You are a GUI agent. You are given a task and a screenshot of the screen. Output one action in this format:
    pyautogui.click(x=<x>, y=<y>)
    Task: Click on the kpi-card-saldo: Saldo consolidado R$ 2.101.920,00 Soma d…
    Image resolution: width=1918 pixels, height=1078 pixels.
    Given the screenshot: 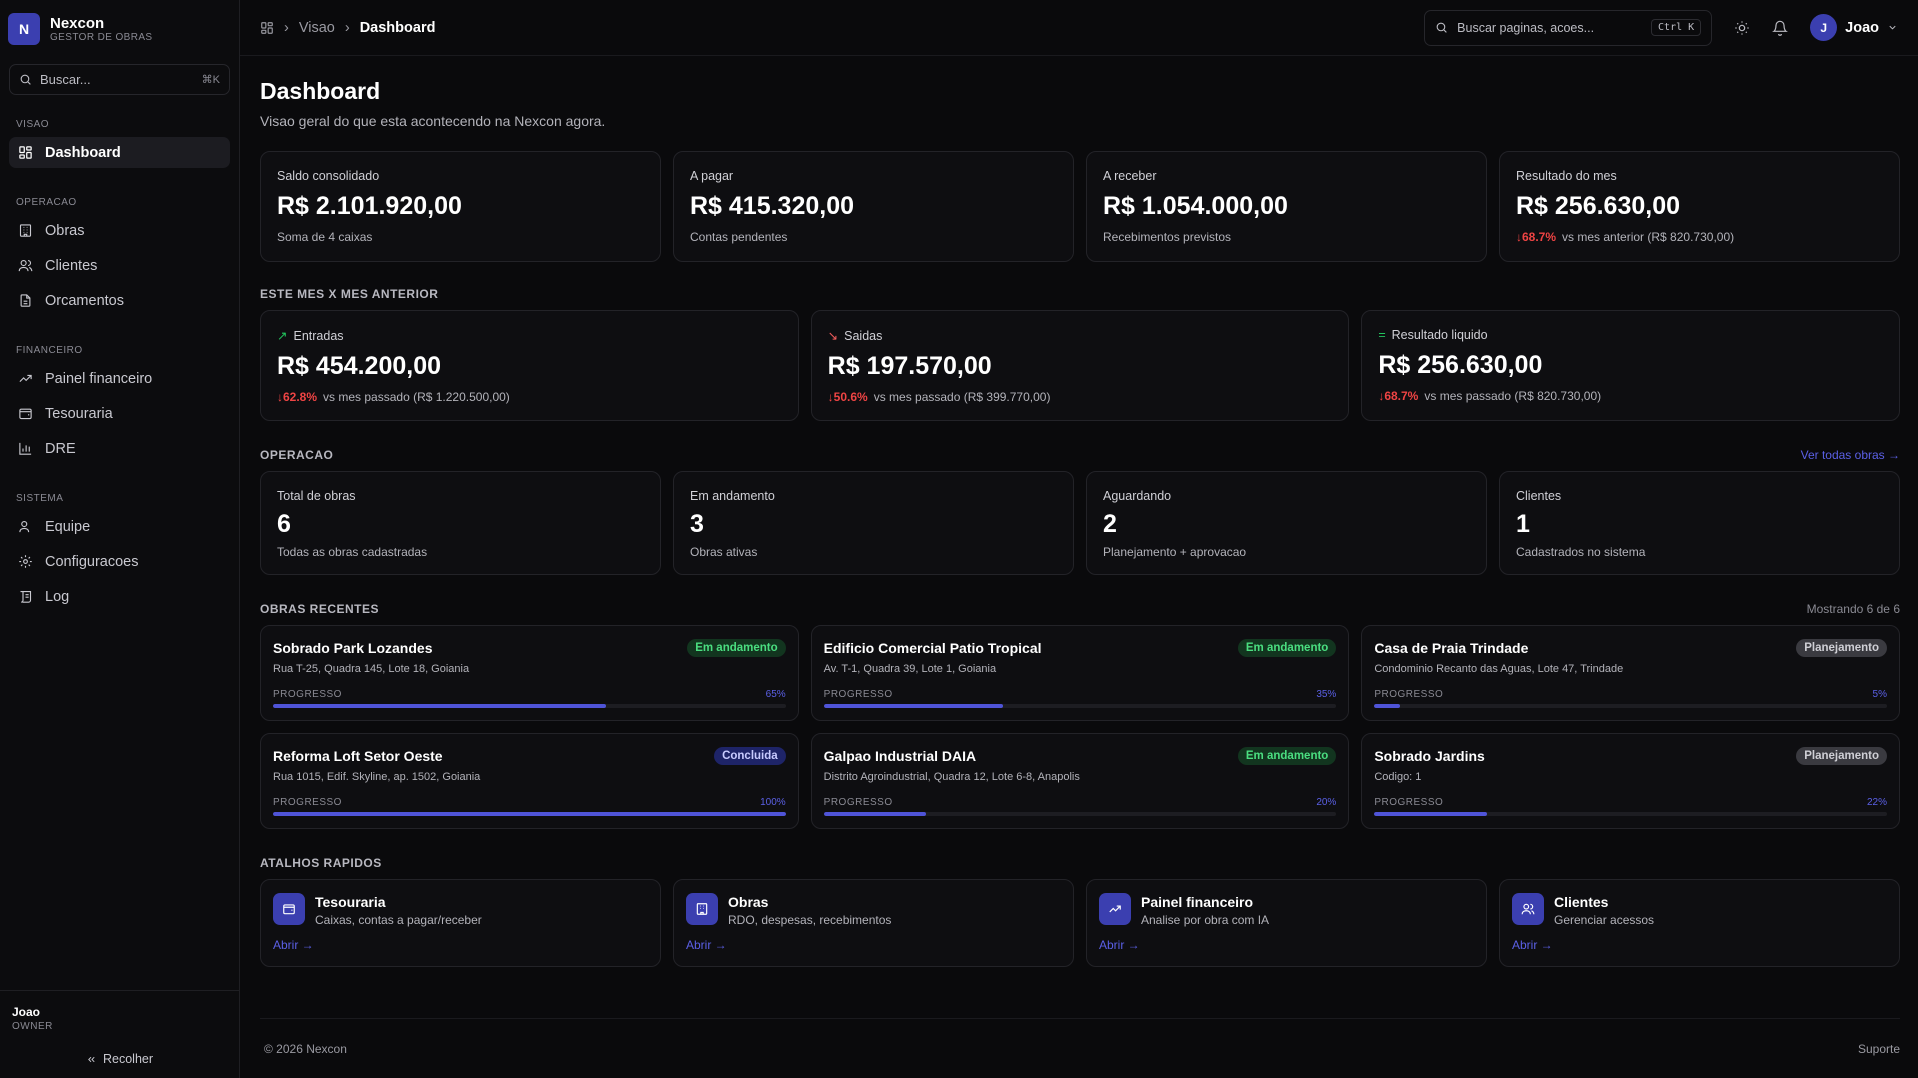 What is the action you would take?
    pyautogui.click(x=460, y=206)
    